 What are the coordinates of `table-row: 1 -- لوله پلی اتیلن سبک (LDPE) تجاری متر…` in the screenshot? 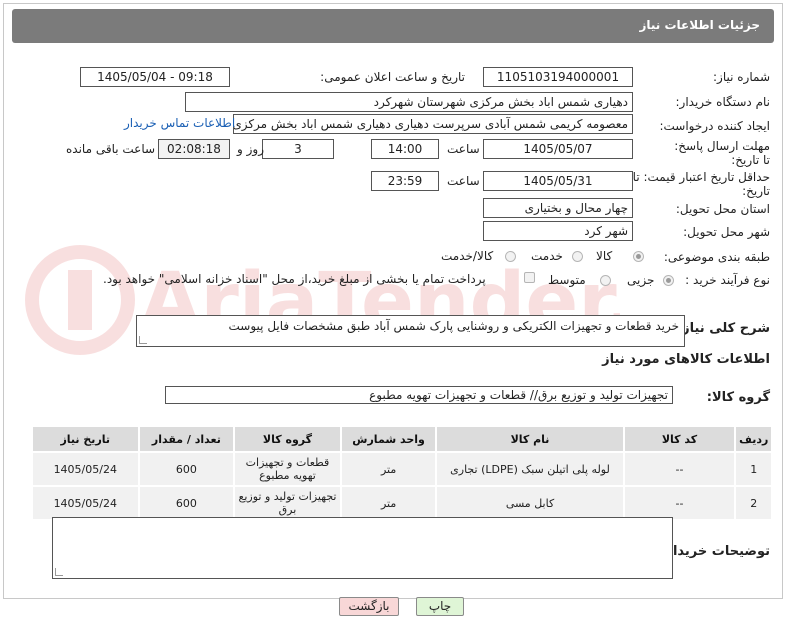 It's located at (402, 469).